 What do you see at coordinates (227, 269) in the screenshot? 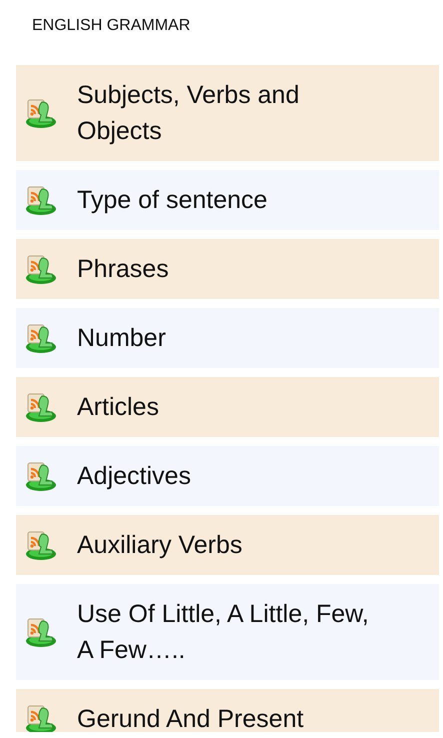
I see `topic-item: Phrases` at bounding box center [227, 269].